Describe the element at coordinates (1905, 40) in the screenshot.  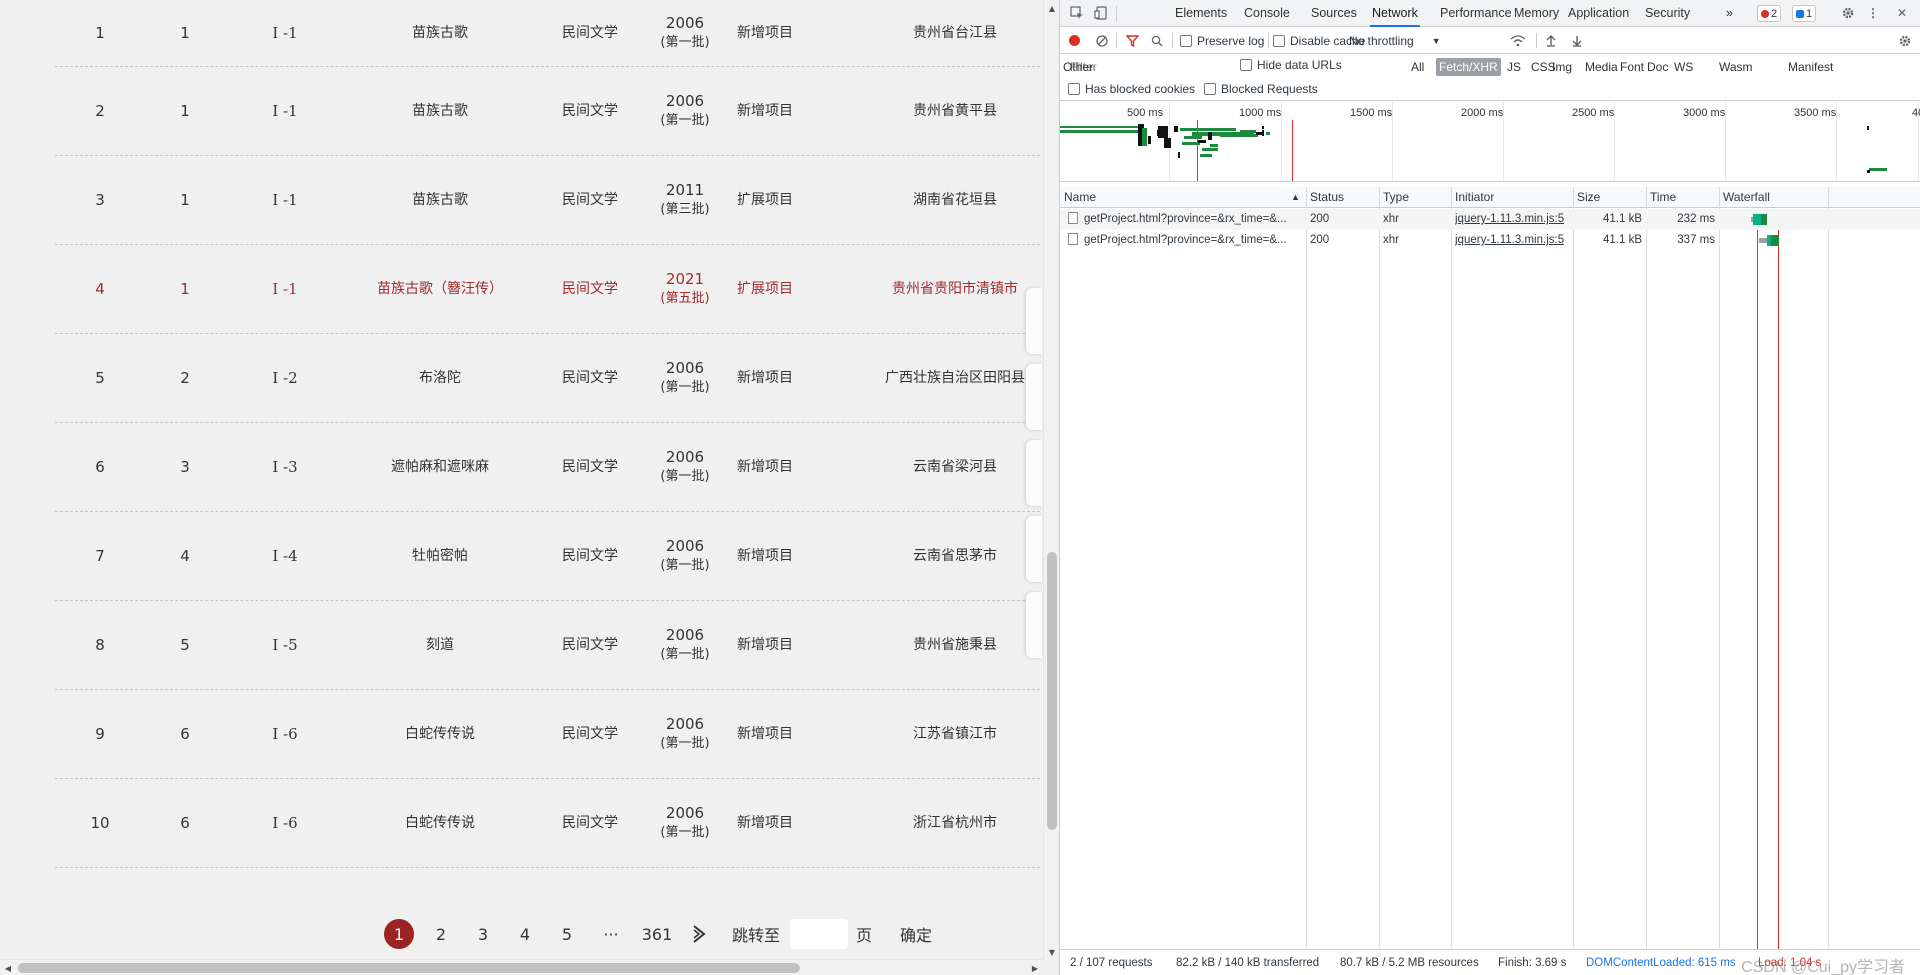
I see `network-settings-gear-icon` at that location.